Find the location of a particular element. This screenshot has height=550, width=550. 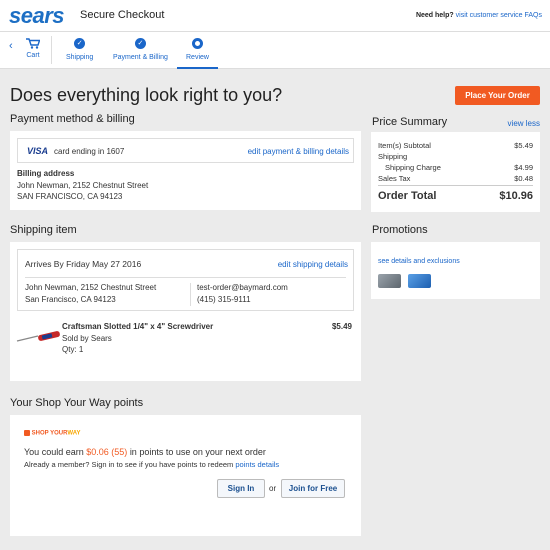

card-text: card ending in 1607 is located at coordinates (89, 151).